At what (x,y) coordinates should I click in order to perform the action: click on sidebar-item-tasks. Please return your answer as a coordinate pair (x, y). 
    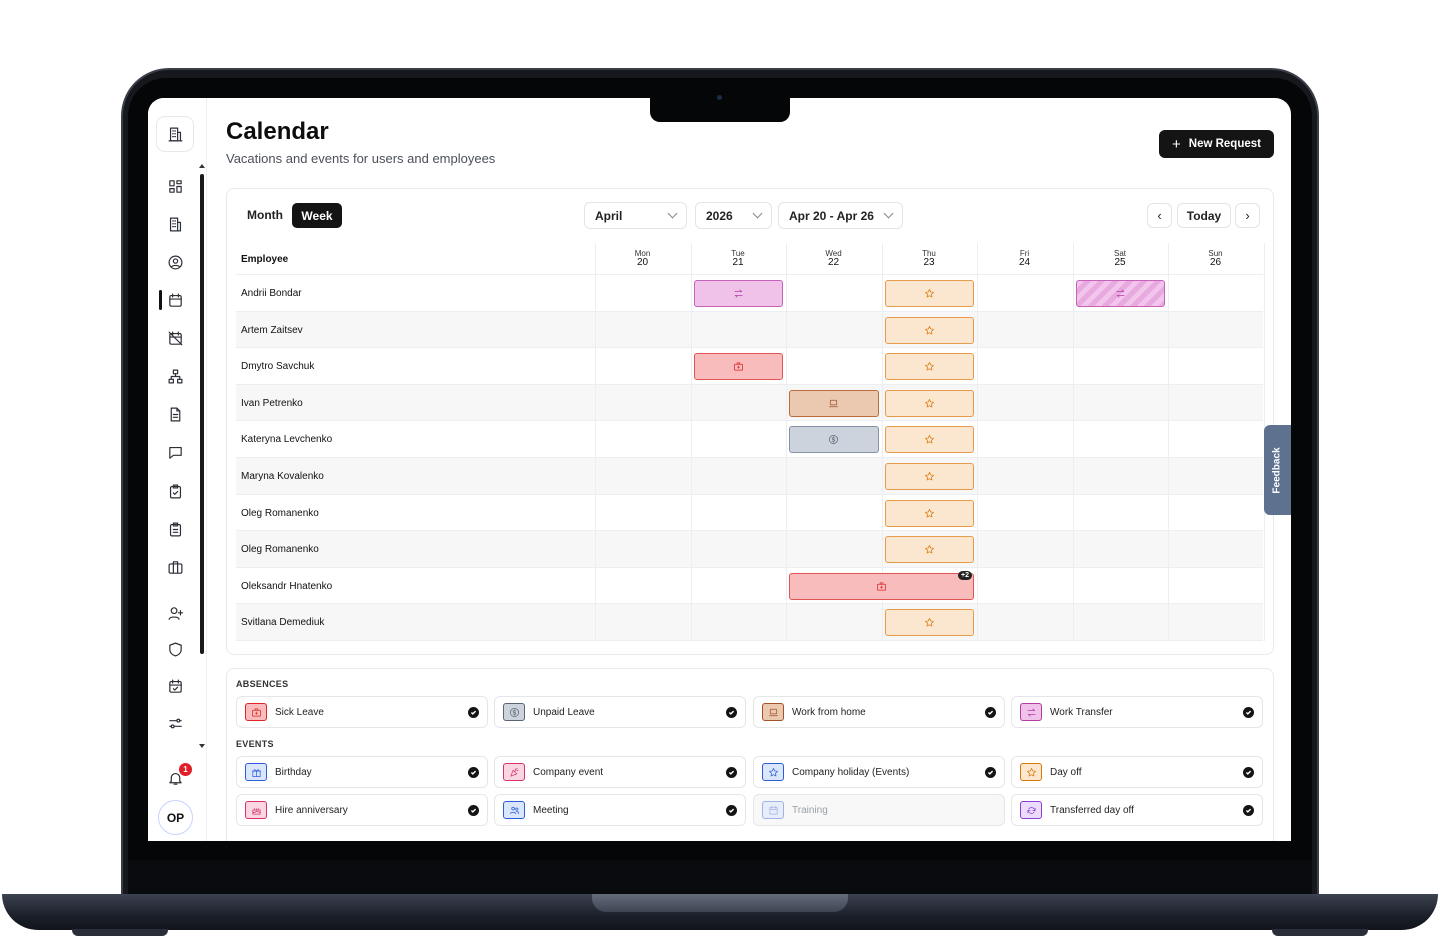
    Looking at the image, I should click on (175, 491).